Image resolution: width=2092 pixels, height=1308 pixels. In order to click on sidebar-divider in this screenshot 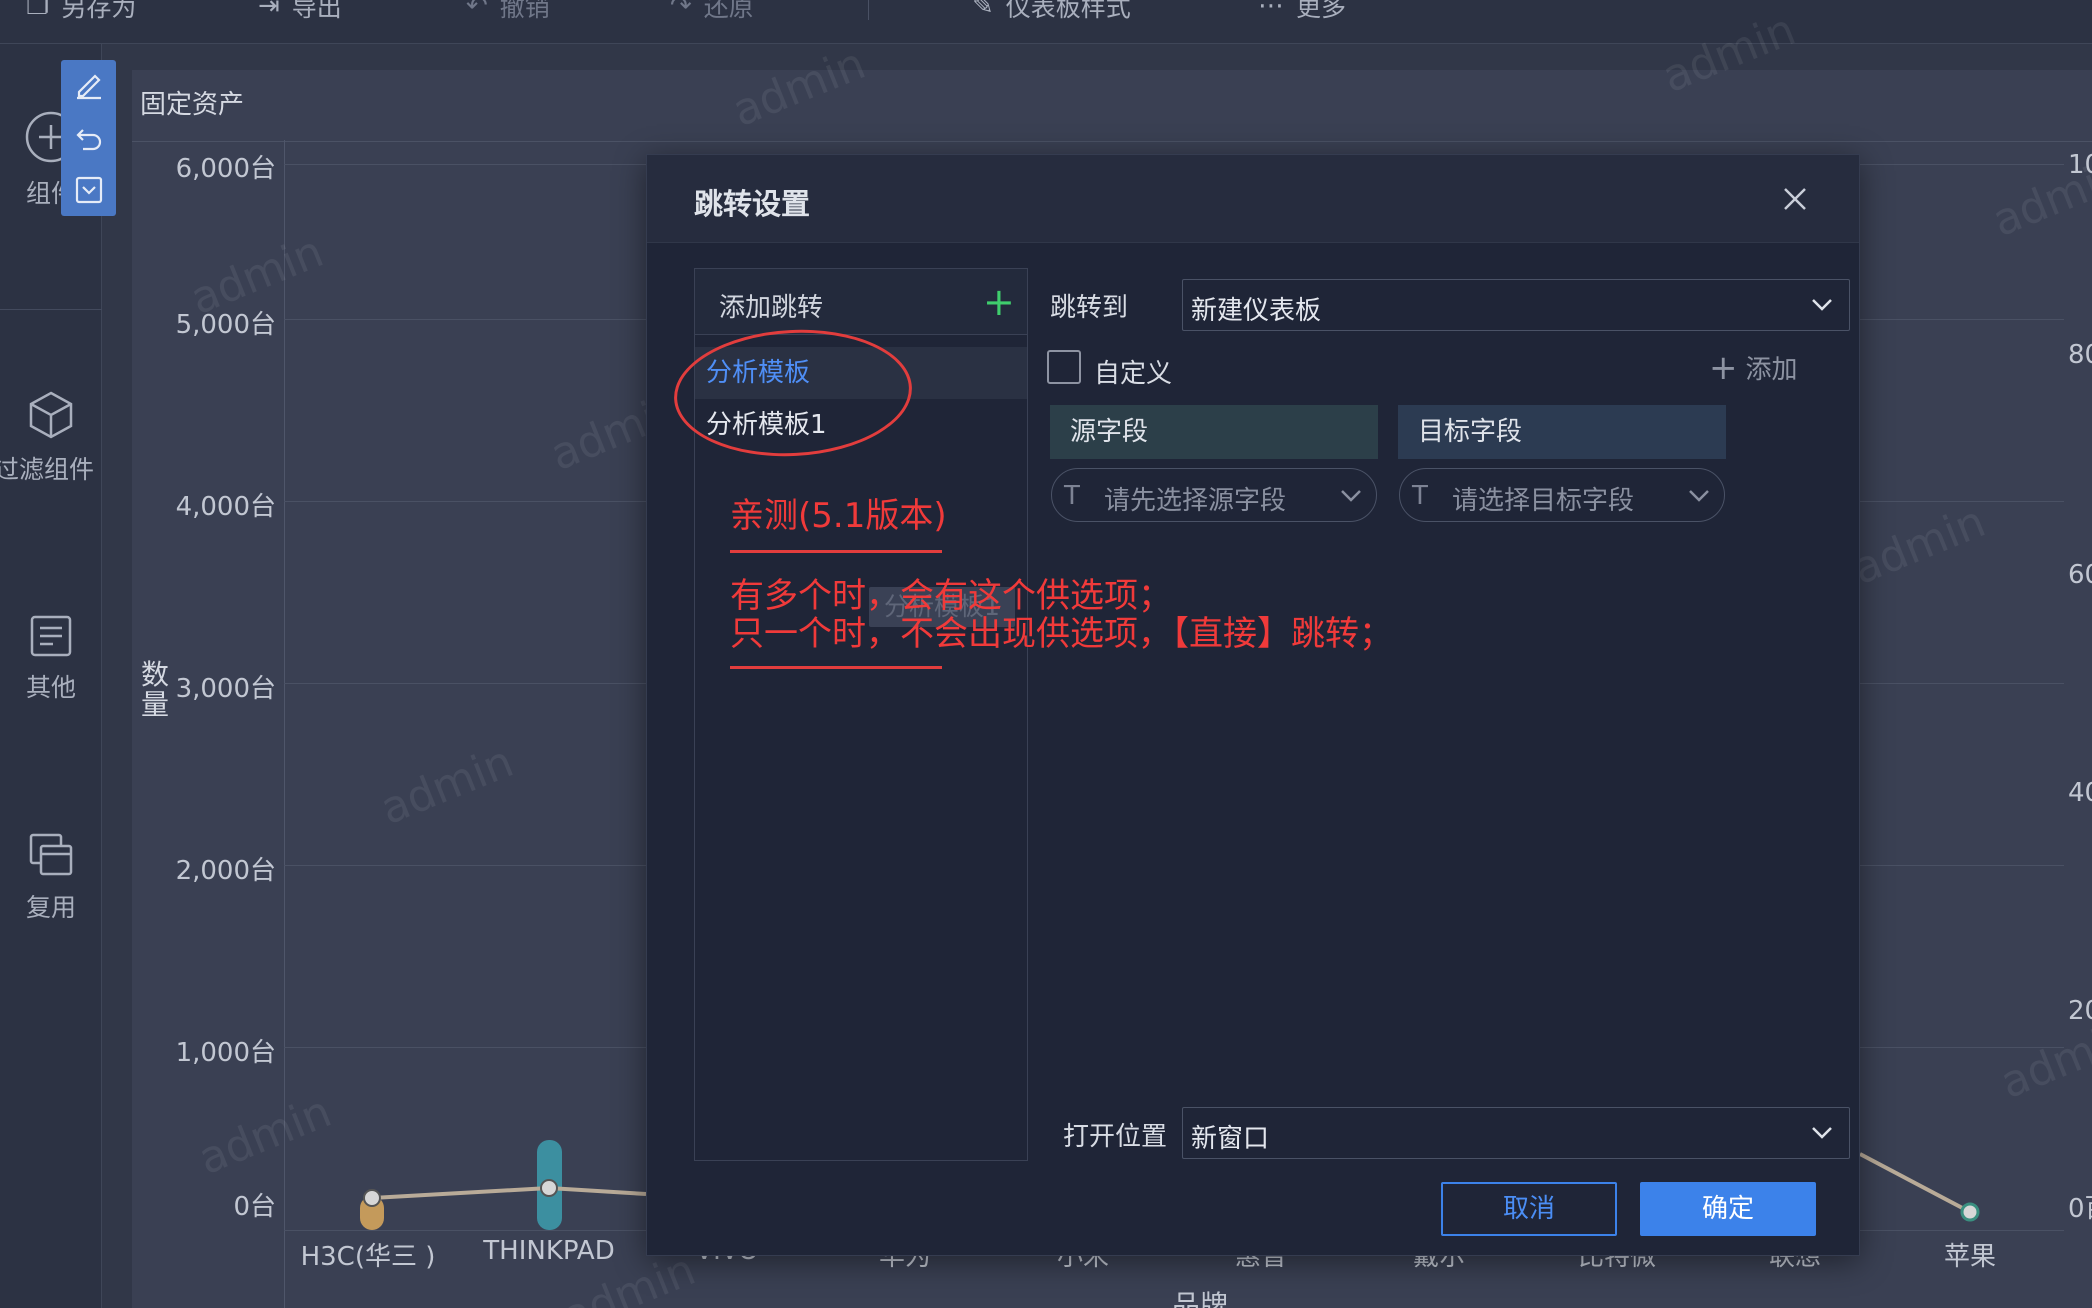, I will do `click(51, 309)`.